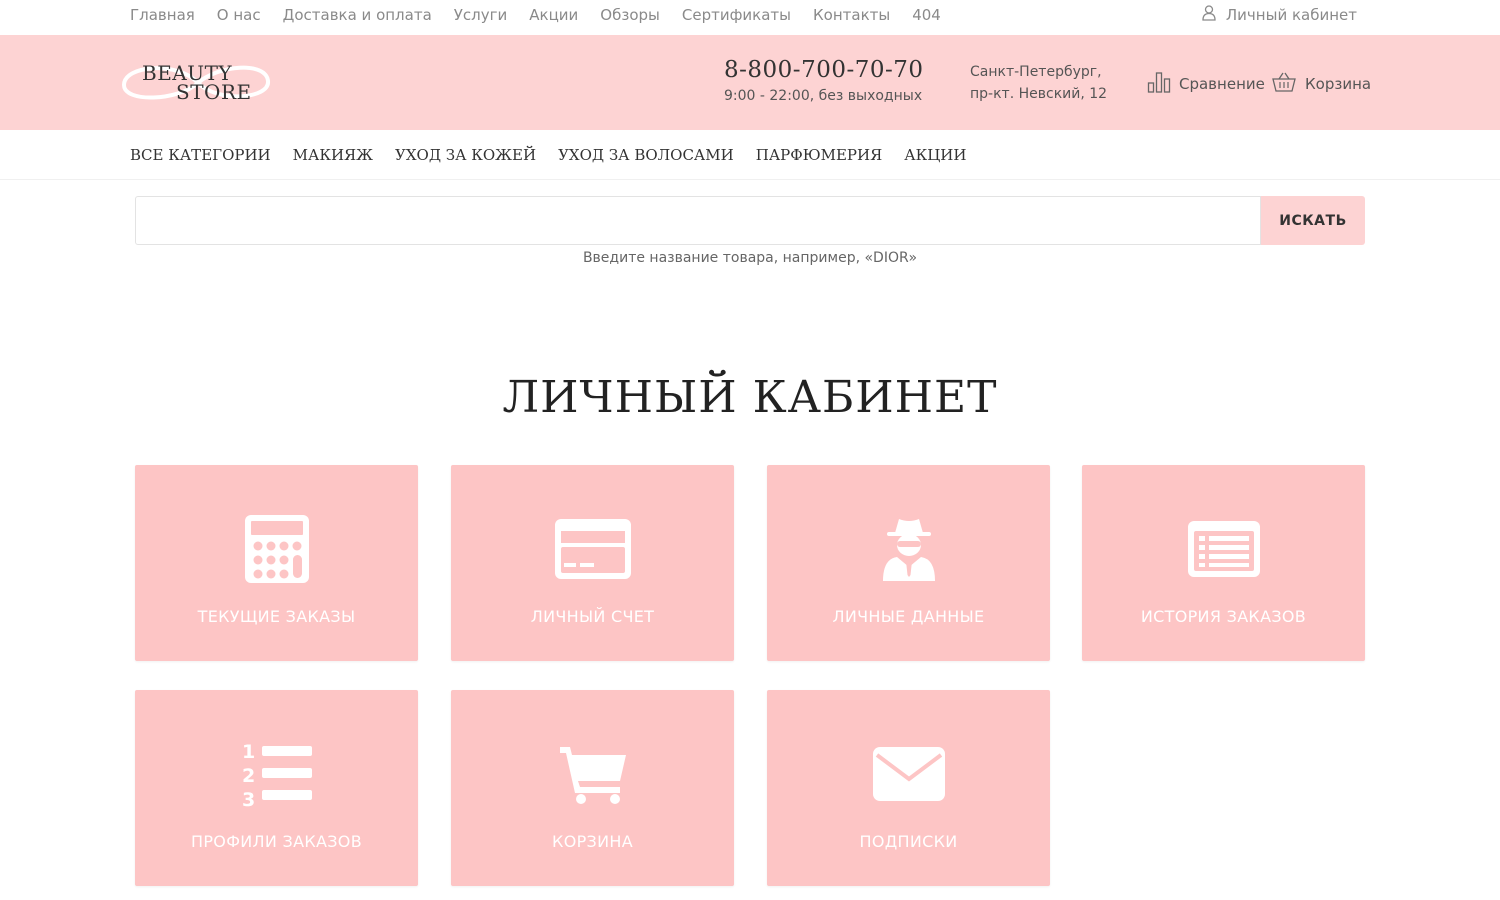 This screenshot has height=900, width=1500. What do you see at coordinates (592, 774) in the screenshot?
I see `shopping-cart-icon` at bounding box center [592, 774].